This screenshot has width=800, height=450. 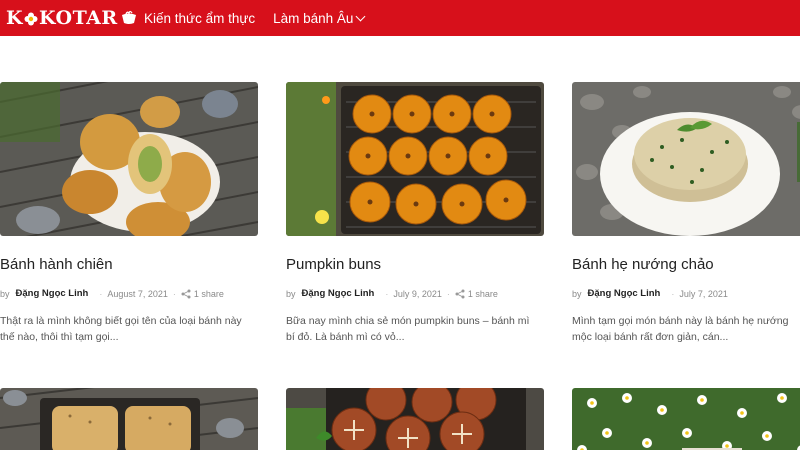 I want to click on post-title: Bánh hành chiên, so click(x=129, y=265).